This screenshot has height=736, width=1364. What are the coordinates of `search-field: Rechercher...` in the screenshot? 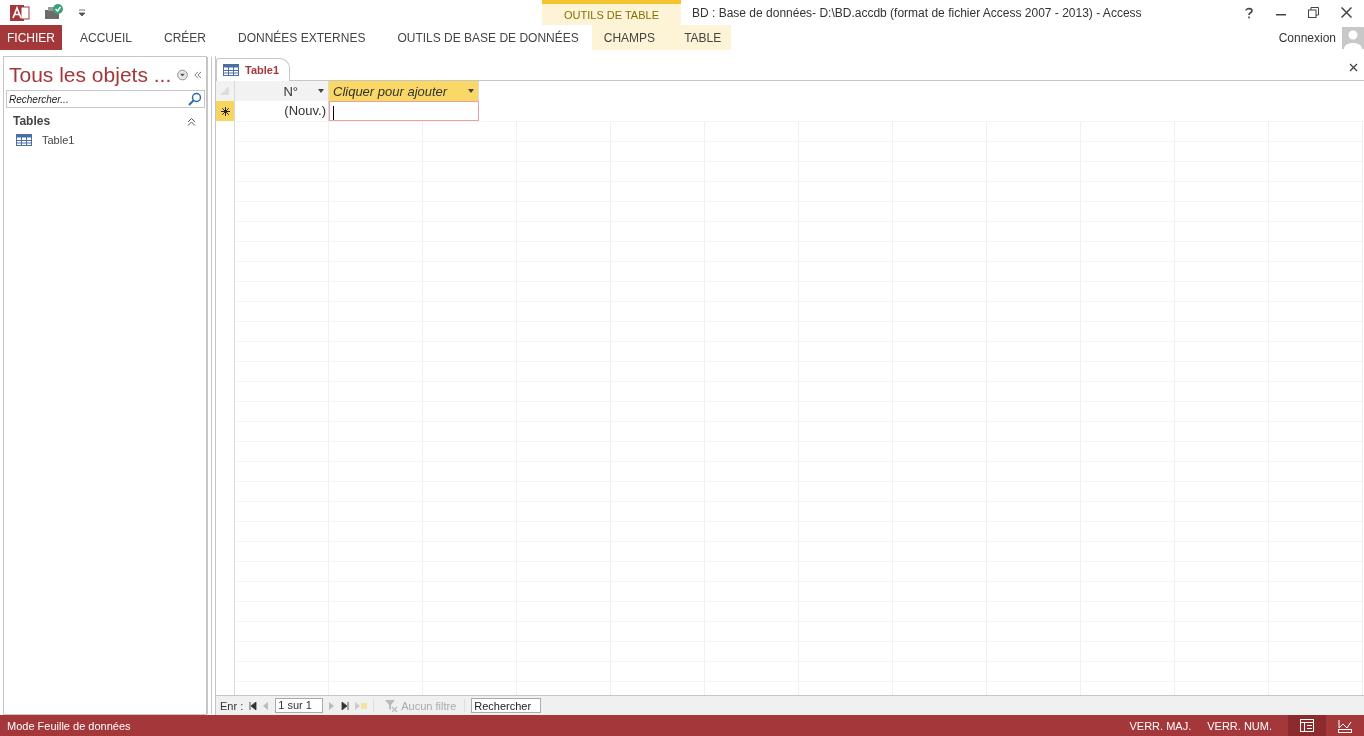 It's located at (105, 99).